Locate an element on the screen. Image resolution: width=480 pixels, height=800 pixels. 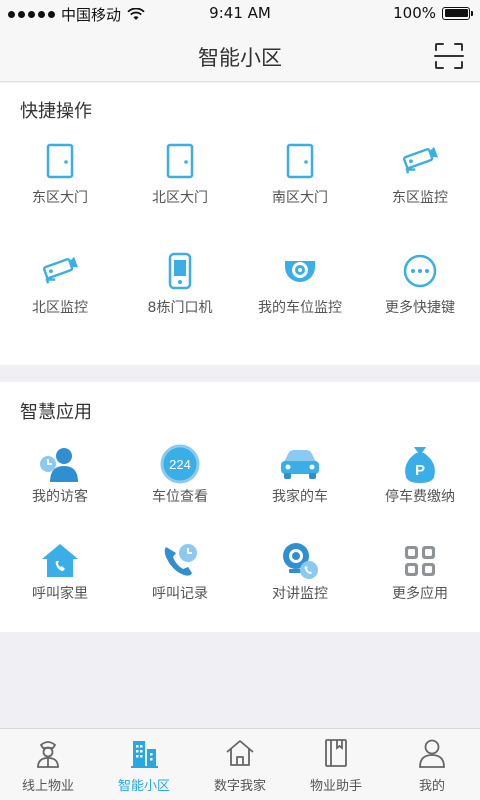
tab-digital-home: 数字我家 is located at coordinates (240, 764).